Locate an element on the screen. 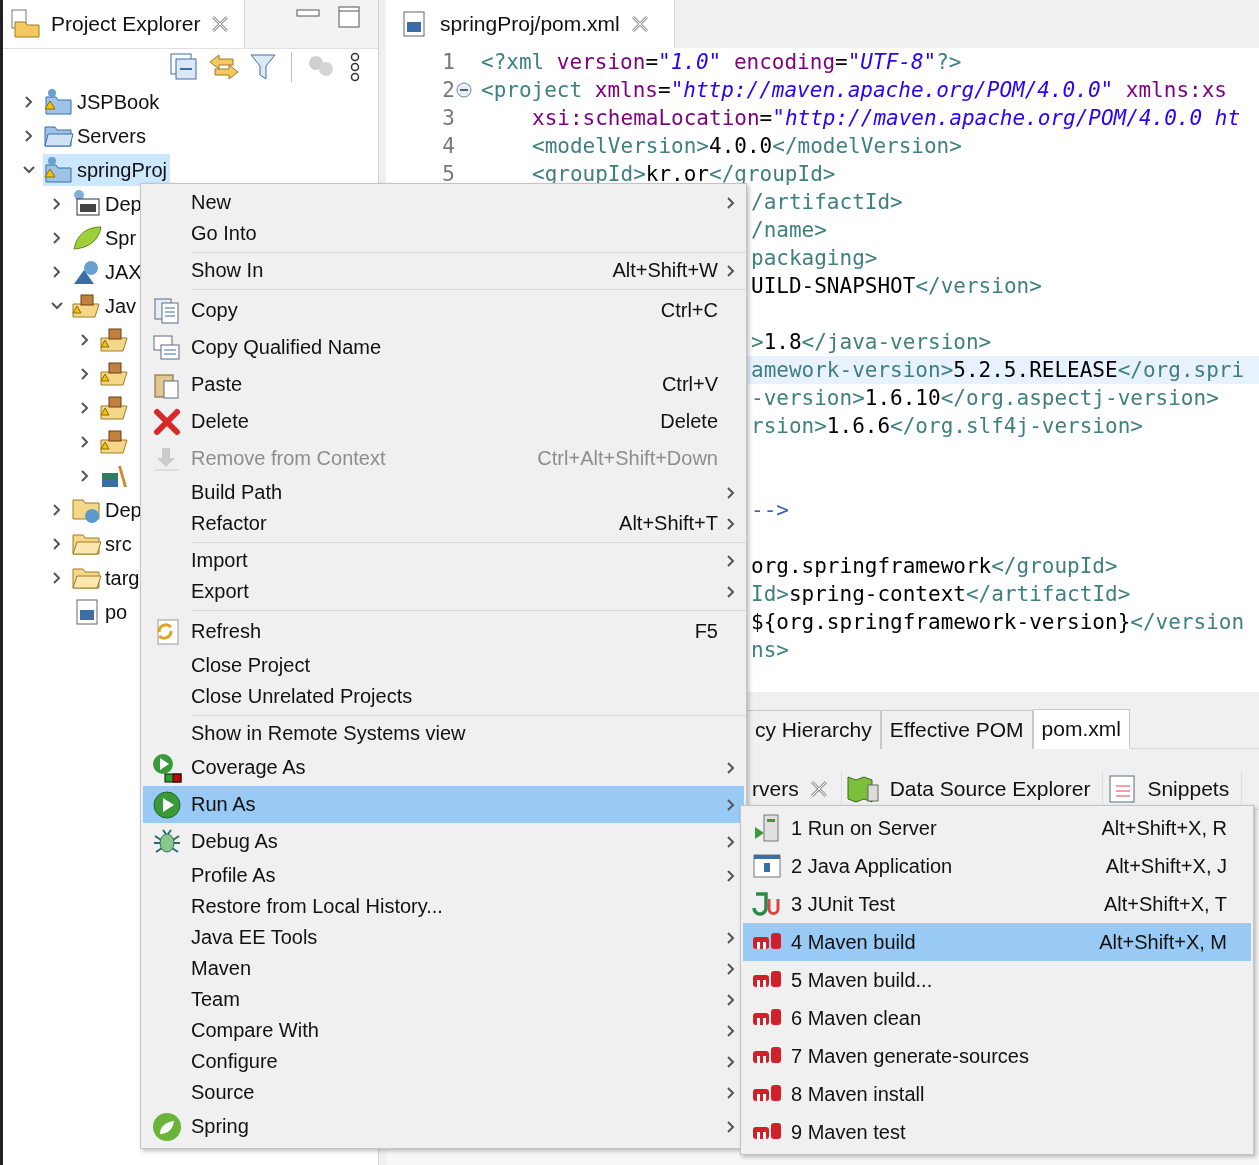 This screenshot has width=1259, height=1165. pages-icon is located at coordinates (167, 347).